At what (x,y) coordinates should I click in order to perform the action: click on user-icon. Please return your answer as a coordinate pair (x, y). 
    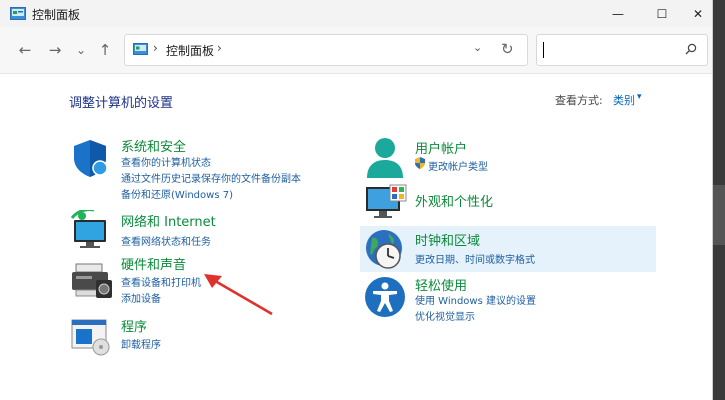
    Looking at the image, I should click on (385, 158).